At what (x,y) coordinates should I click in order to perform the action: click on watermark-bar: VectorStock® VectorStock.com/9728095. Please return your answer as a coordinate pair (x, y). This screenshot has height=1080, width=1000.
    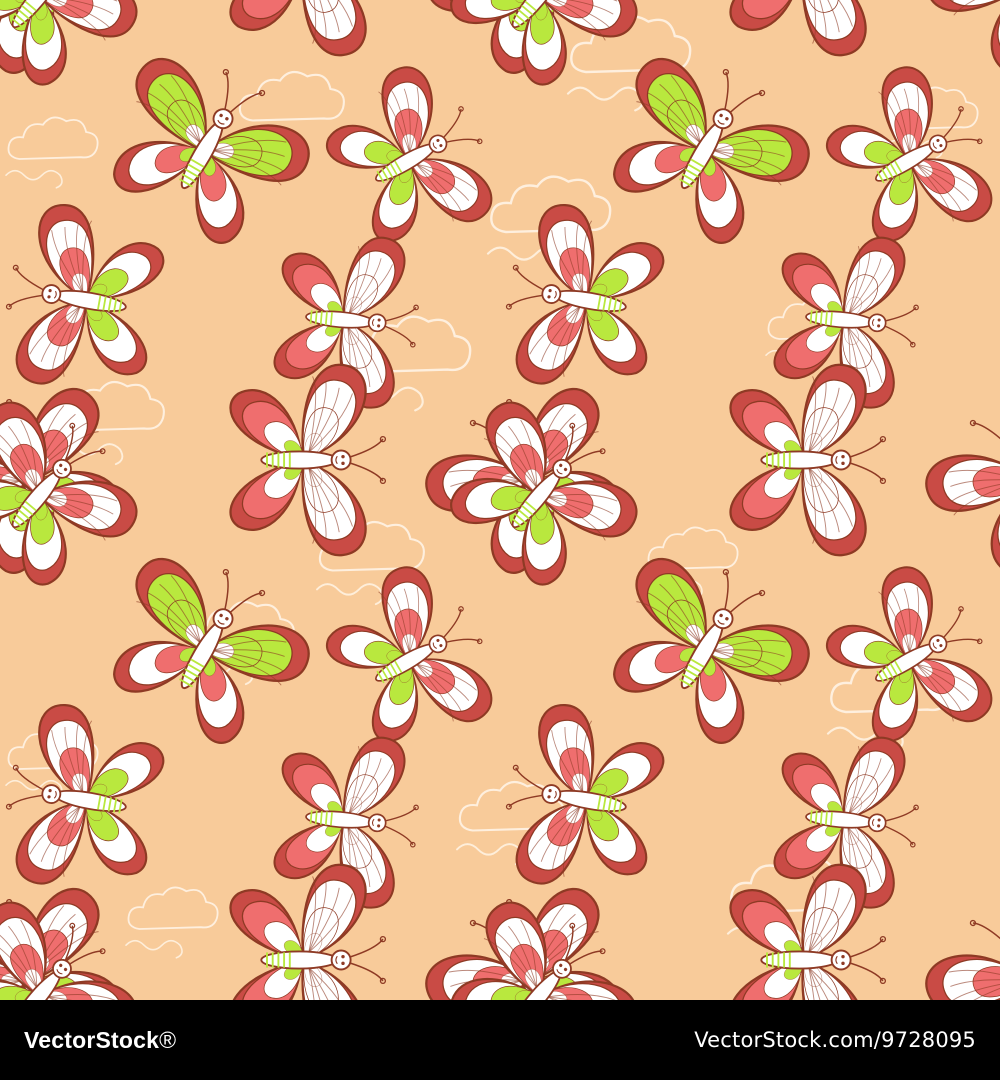
    Looking at the image, I should click on (500, 1040).